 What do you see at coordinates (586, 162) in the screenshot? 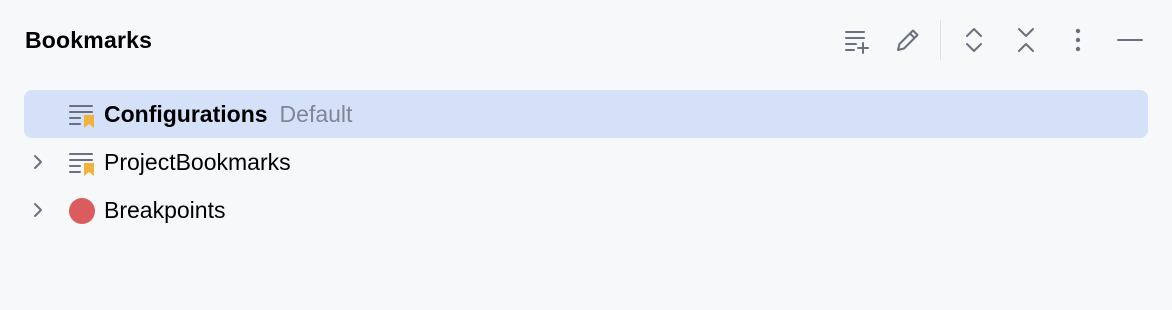
I see `tree-item-projectbookmarks: ProjectBookmarks` at bounding box center [586, 162].